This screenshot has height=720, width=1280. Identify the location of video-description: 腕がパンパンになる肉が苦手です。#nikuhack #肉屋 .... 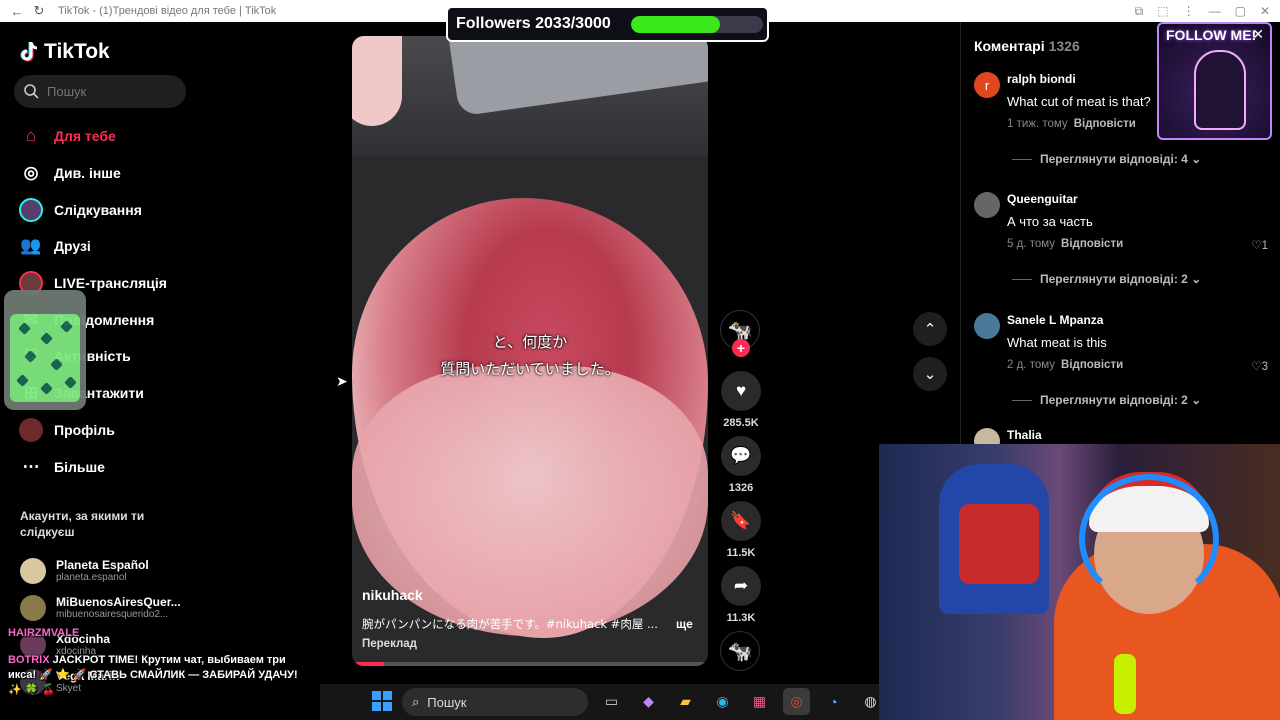
(510, 624).